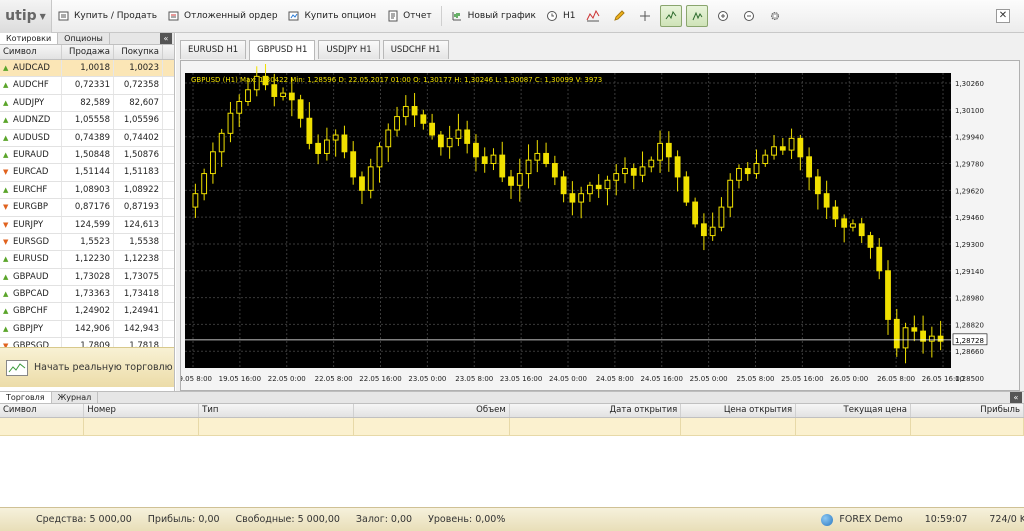 This screenshot has width=1024, height=531. I want to click on pending-order-button: Отложенный ордер, so click(222, 16).